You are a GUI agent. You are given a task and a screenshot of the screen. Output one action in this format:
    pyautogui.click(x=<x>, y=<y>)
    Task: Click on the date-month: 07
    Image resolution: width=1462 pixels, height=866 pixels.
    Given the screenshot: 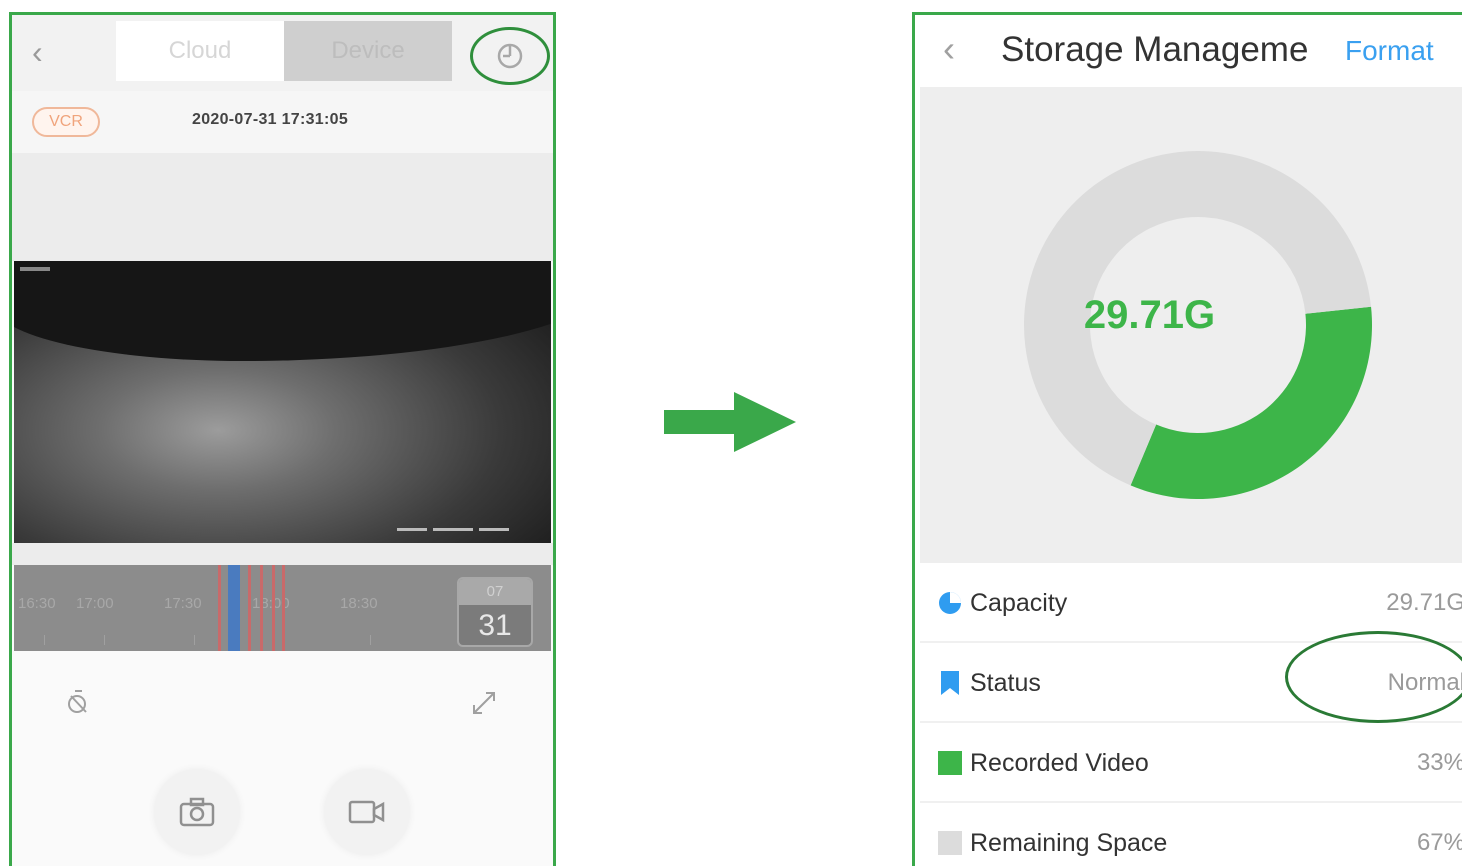 What is the action you would take?
    pyautogui.click(x=495, y=592)
    